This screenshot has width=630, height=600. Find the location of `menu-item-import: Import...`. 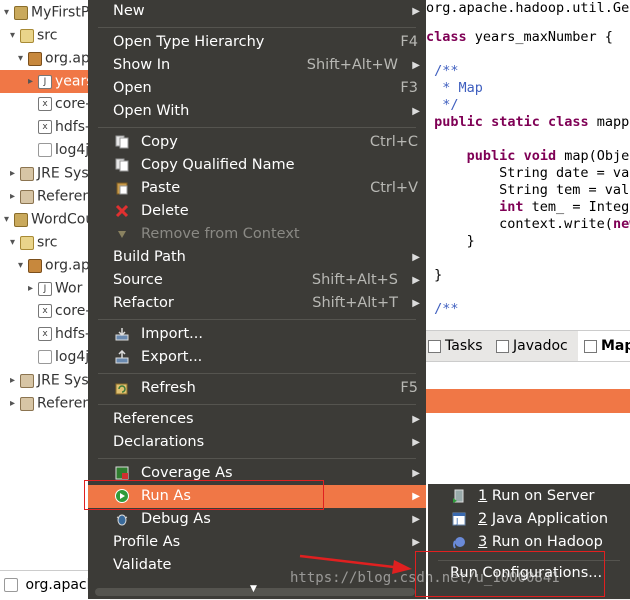

menu-item-import: Import... is located at coordinates (257, 334).